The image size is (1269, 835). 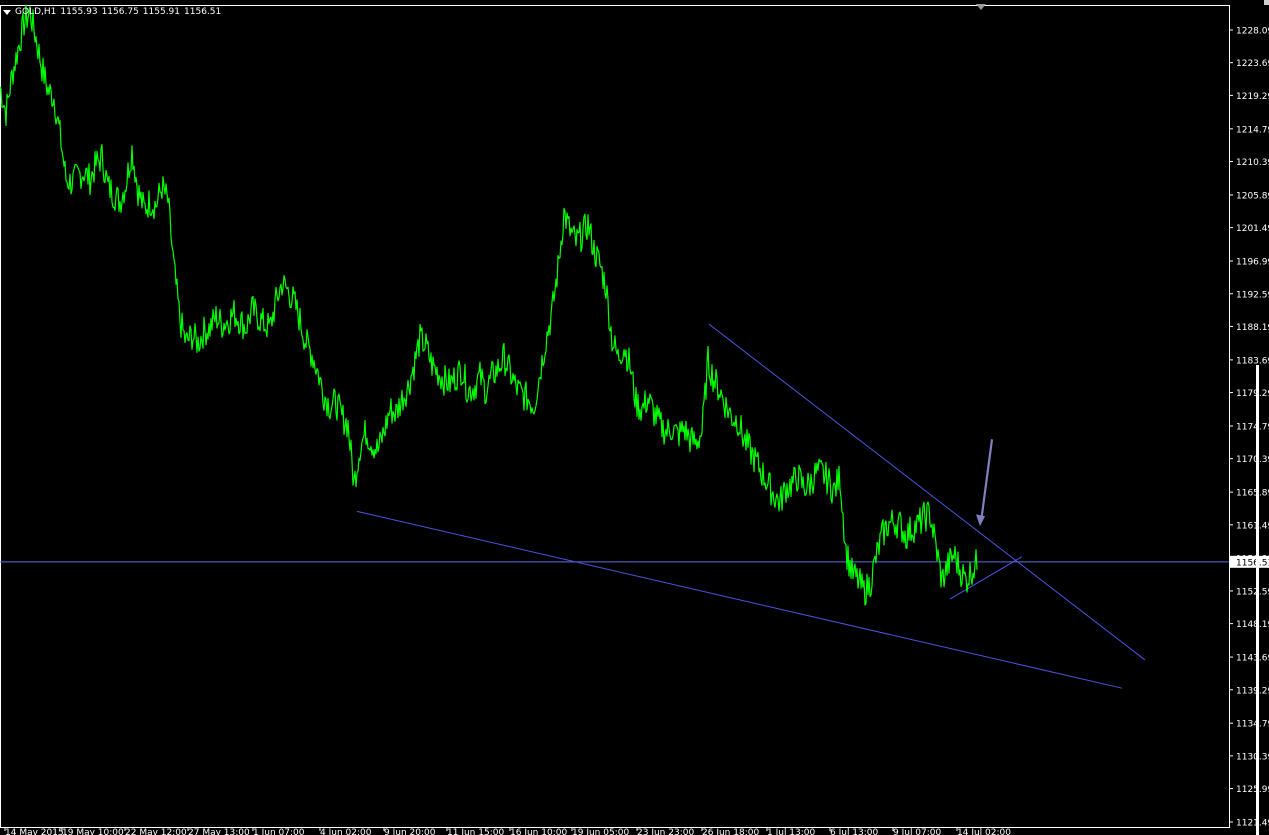 I want to click on price-tick-label: 1205.89, so click(x=1252, y=196).